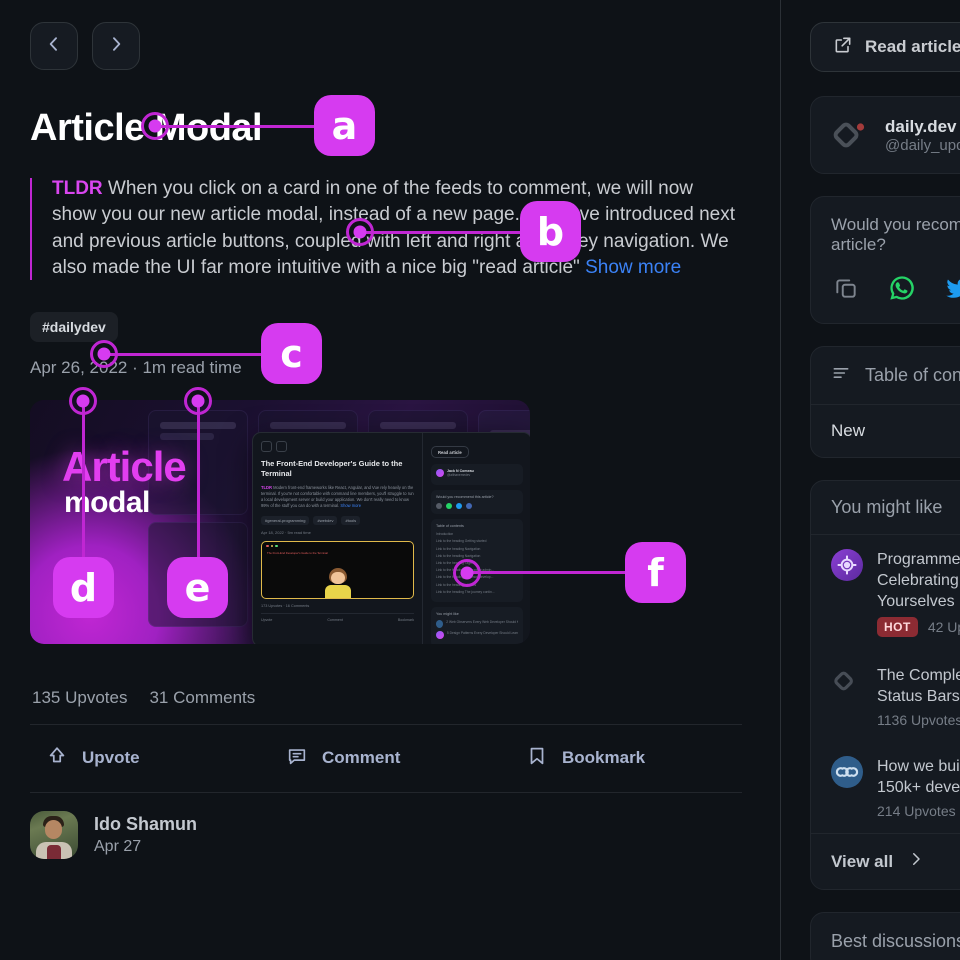 Image resolution: width=960 pixels, height=960 pixels. What do you see at coordinates (266, 446) in the screenshot?
I see `cover-modal-prev-icon` at bounding box center [266, 446].